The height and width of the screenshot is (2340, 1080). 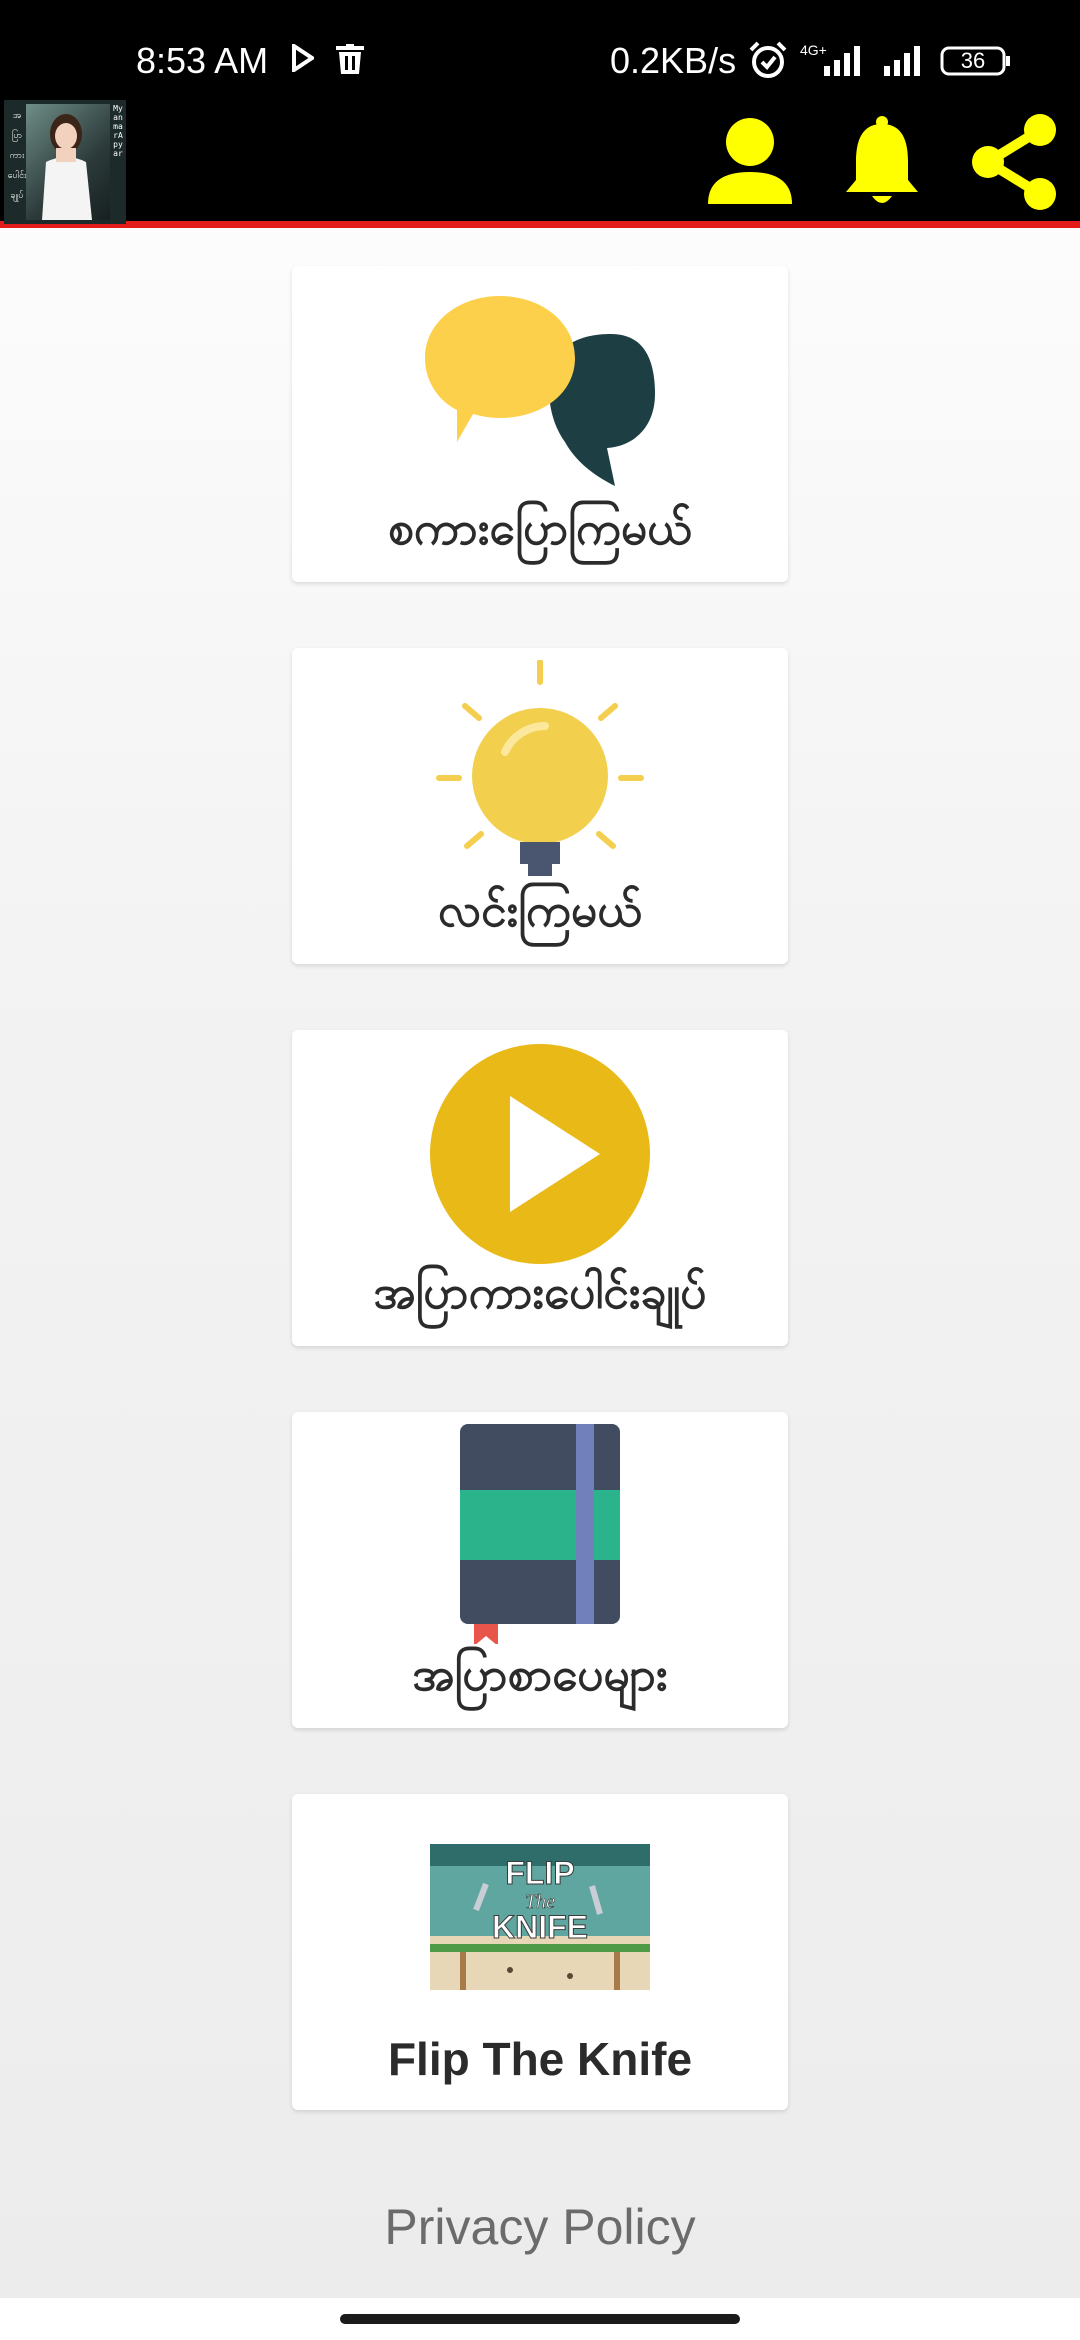 What do you see at coordinates (539, 1873) in the screenshot?
I see `thumbnail-title-line: FLIP` at bounding box center [539, 1873].